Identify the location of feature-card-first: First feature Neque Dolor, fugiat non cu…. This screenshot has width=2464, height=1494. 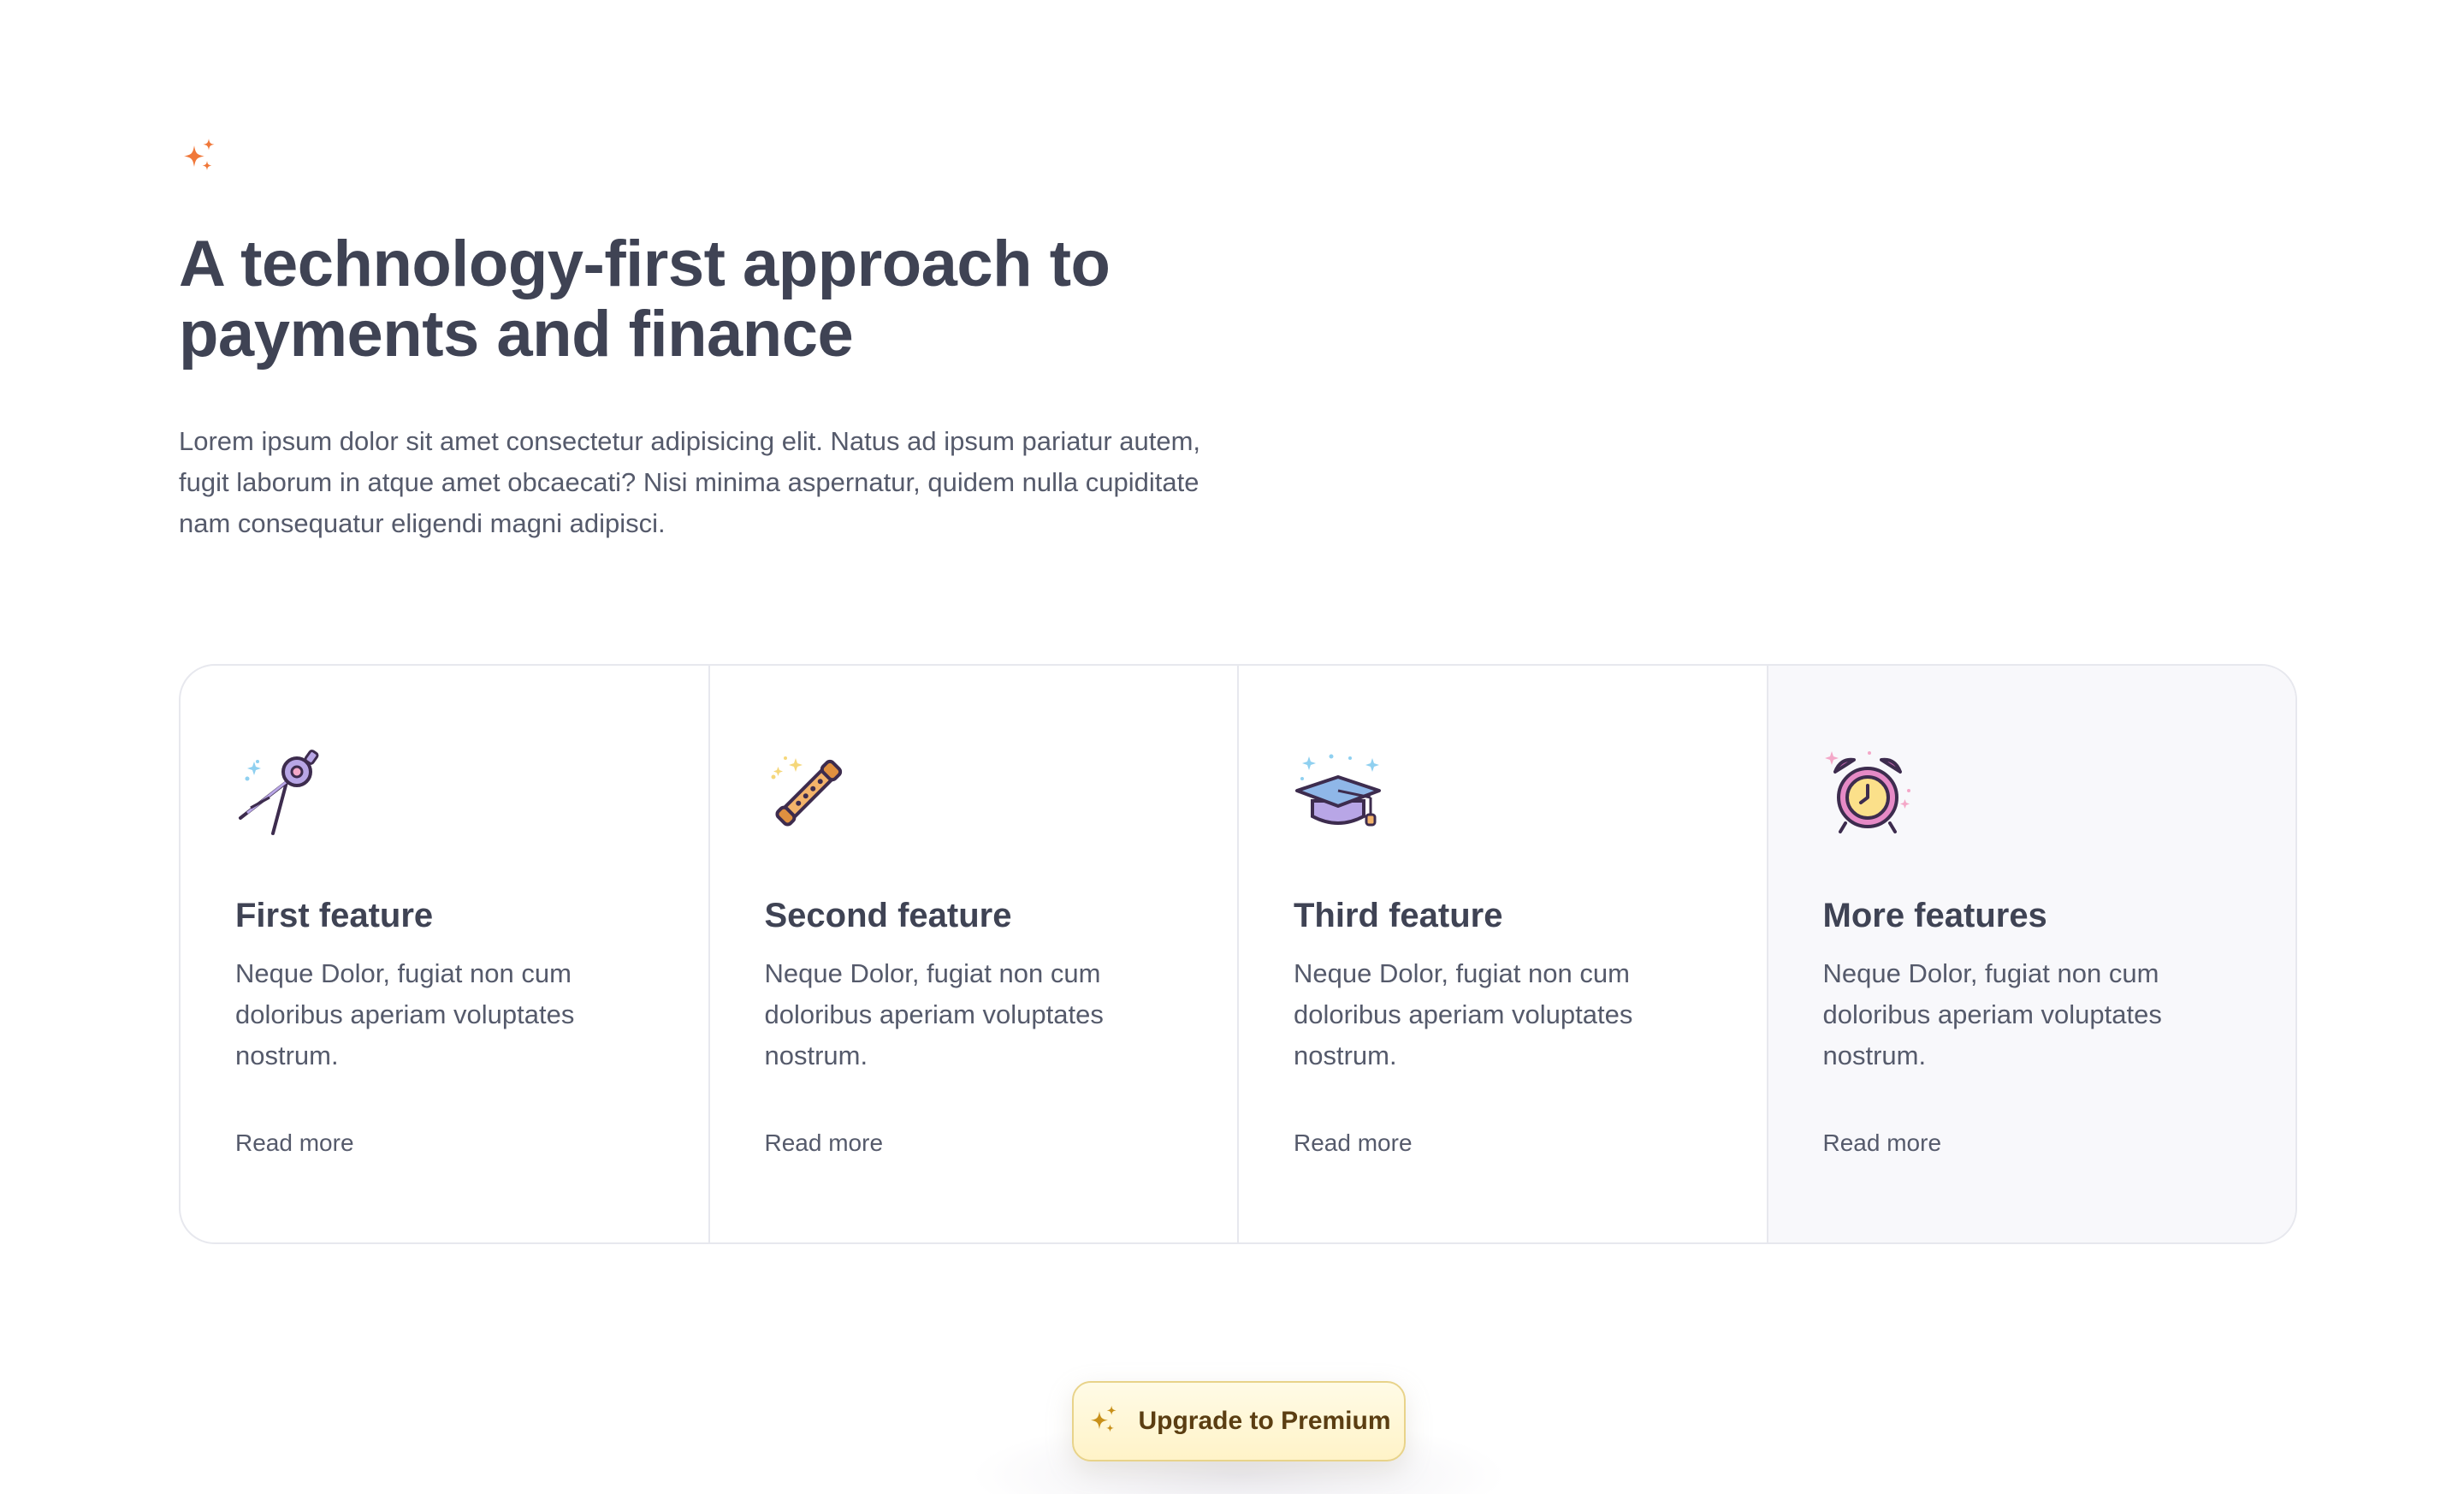
(445, 954).